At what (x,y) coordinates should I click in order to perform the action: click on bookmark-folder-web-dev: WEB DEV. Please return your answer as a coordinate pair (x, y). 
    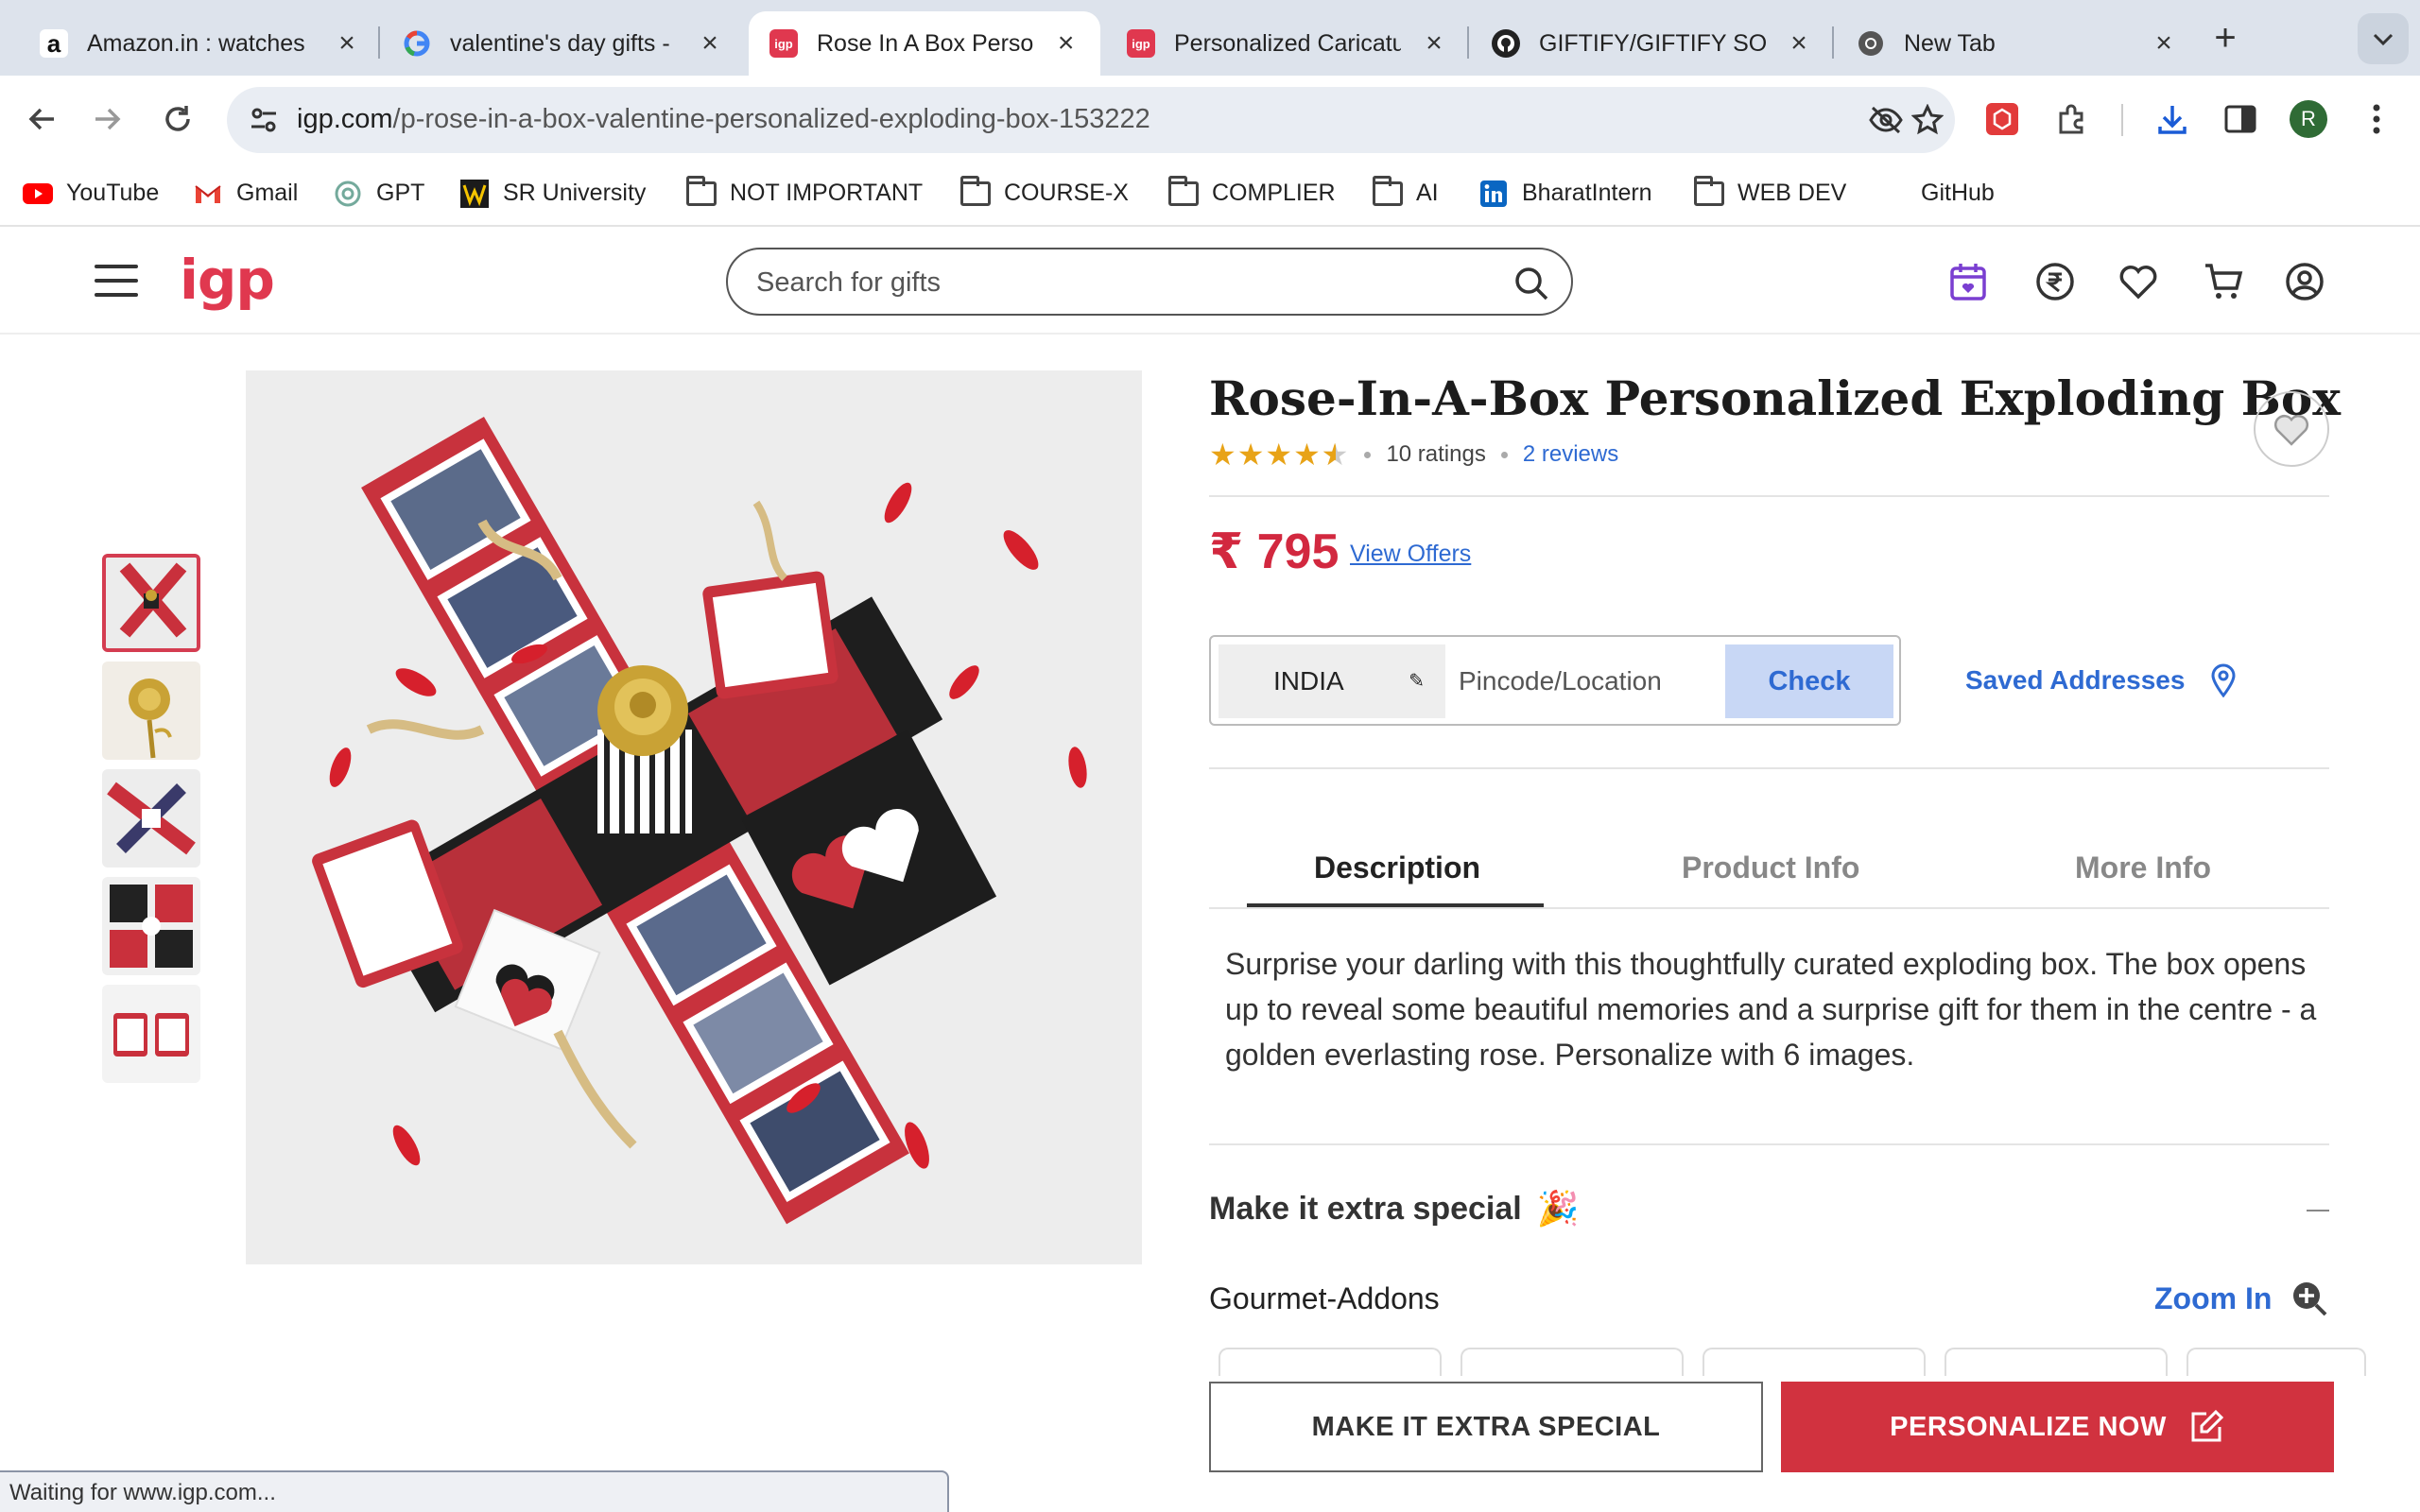
    Looking at the image, I should click on (1770, 191).